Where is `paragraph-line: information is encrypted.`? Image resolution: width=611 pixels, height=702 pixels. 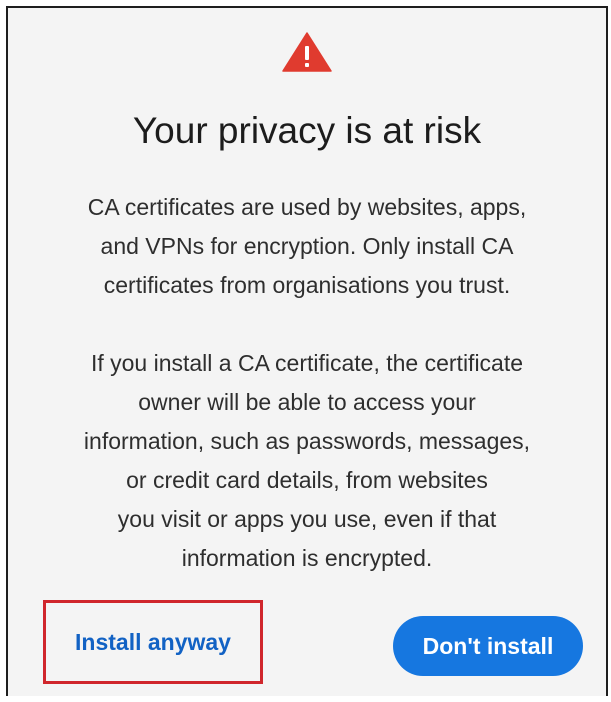
paragraph-line: information is encrypted. is located at coordinates (307, 558).